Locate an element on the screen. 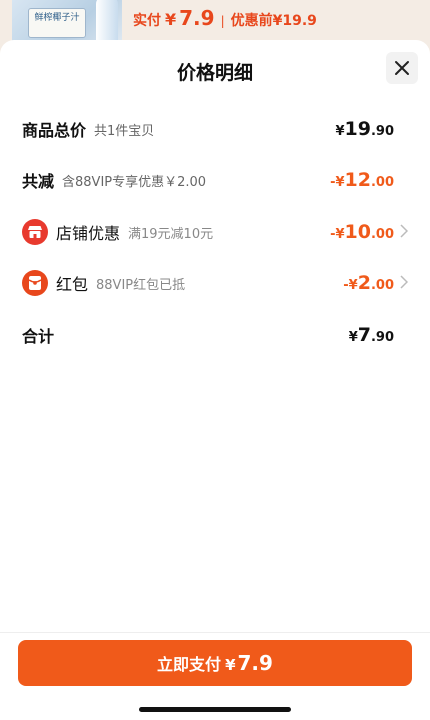 The height and width of the screenshot is (720, 430). total-discount-amount: -¥ 12 .00 is located at coordinates (362, 180).